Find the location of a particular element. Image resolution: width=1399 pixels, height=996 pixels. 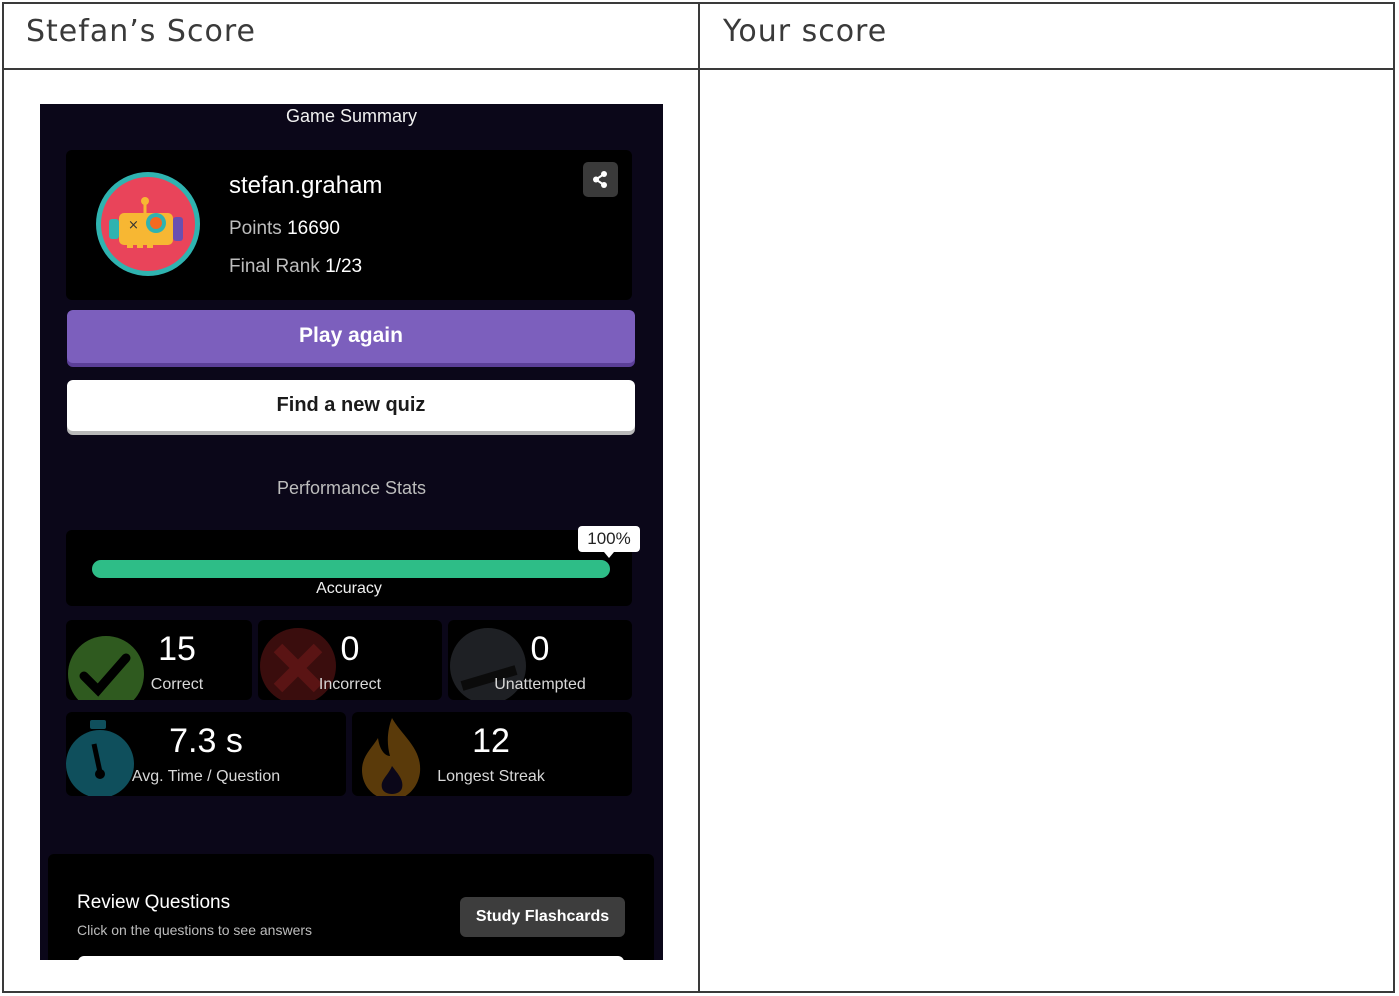

robot-avatar-icon: × is located at coordinates (146, 222).